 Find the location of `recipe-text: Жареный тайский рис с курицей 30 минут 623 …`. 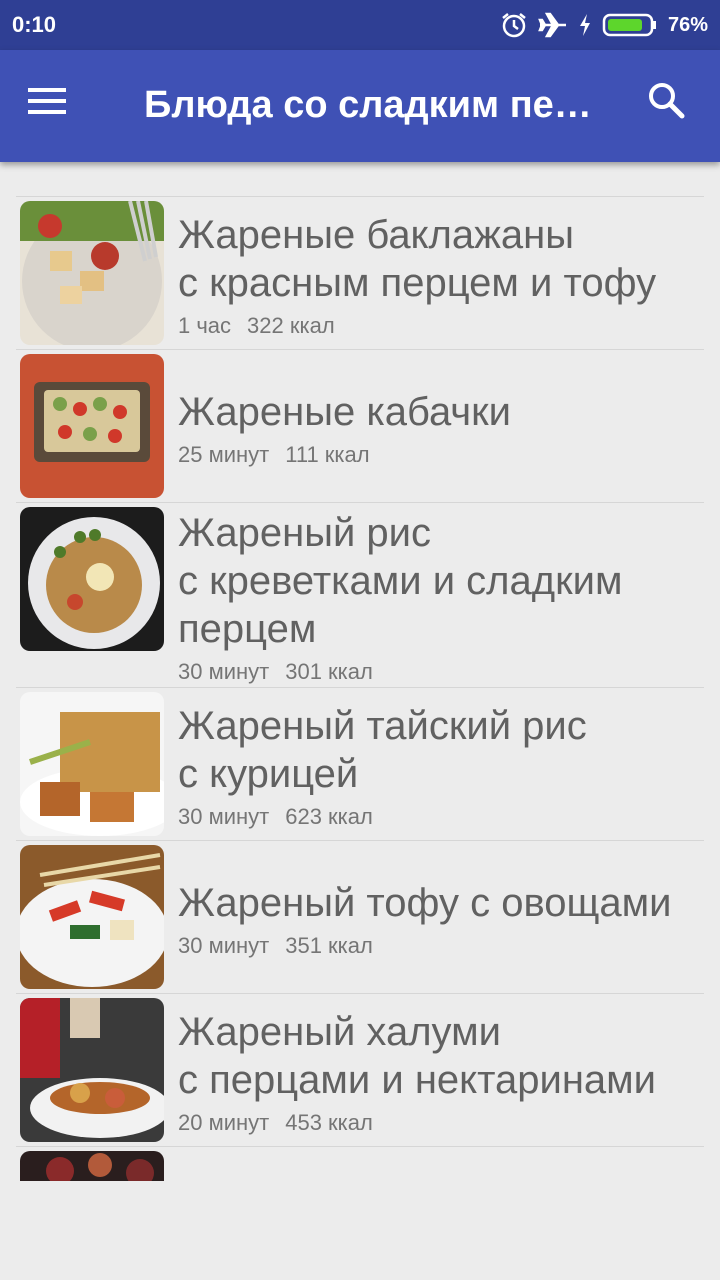

recipe-text: Жареный тайский рис с курицей 30 минут 623 … is located at coordinates (382, 764).